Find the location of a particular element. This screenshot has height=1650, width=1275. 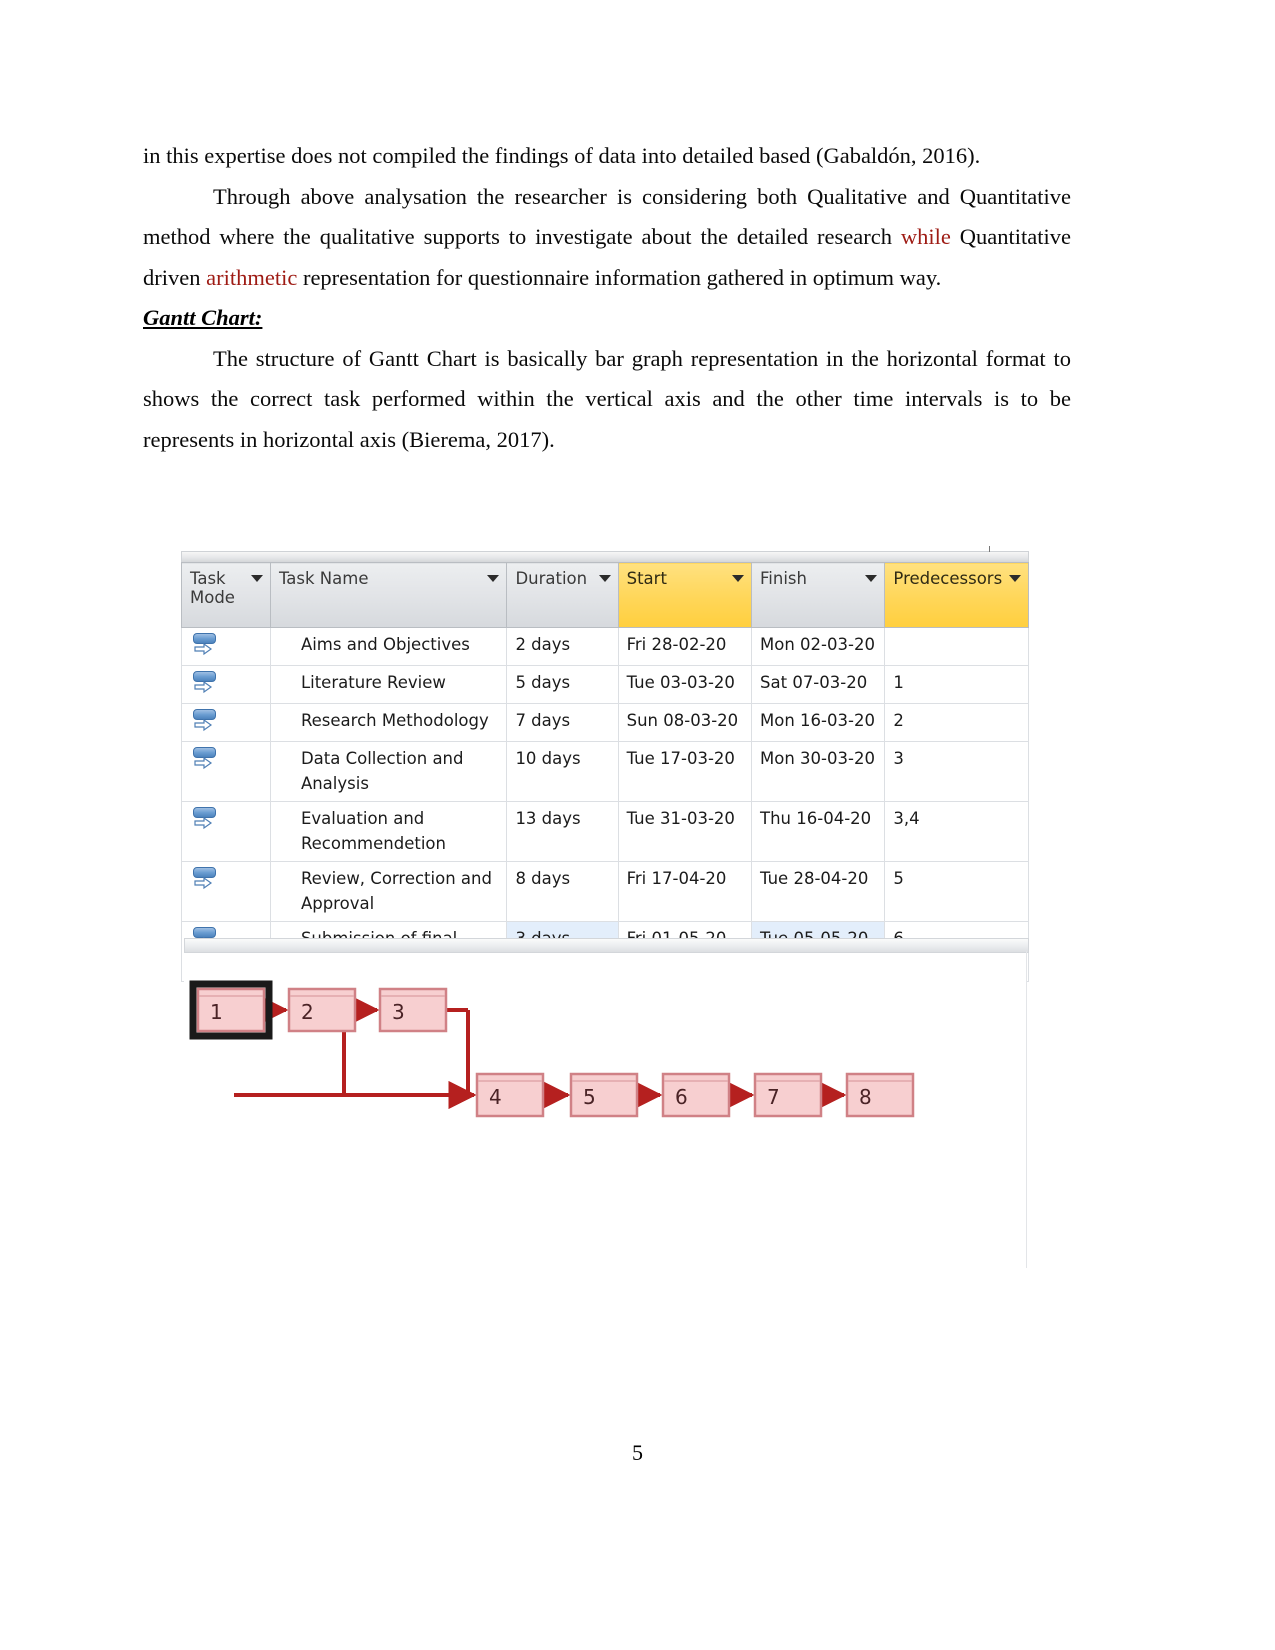

cell-task-name: Literature Review is located at coordinates (388, 684).